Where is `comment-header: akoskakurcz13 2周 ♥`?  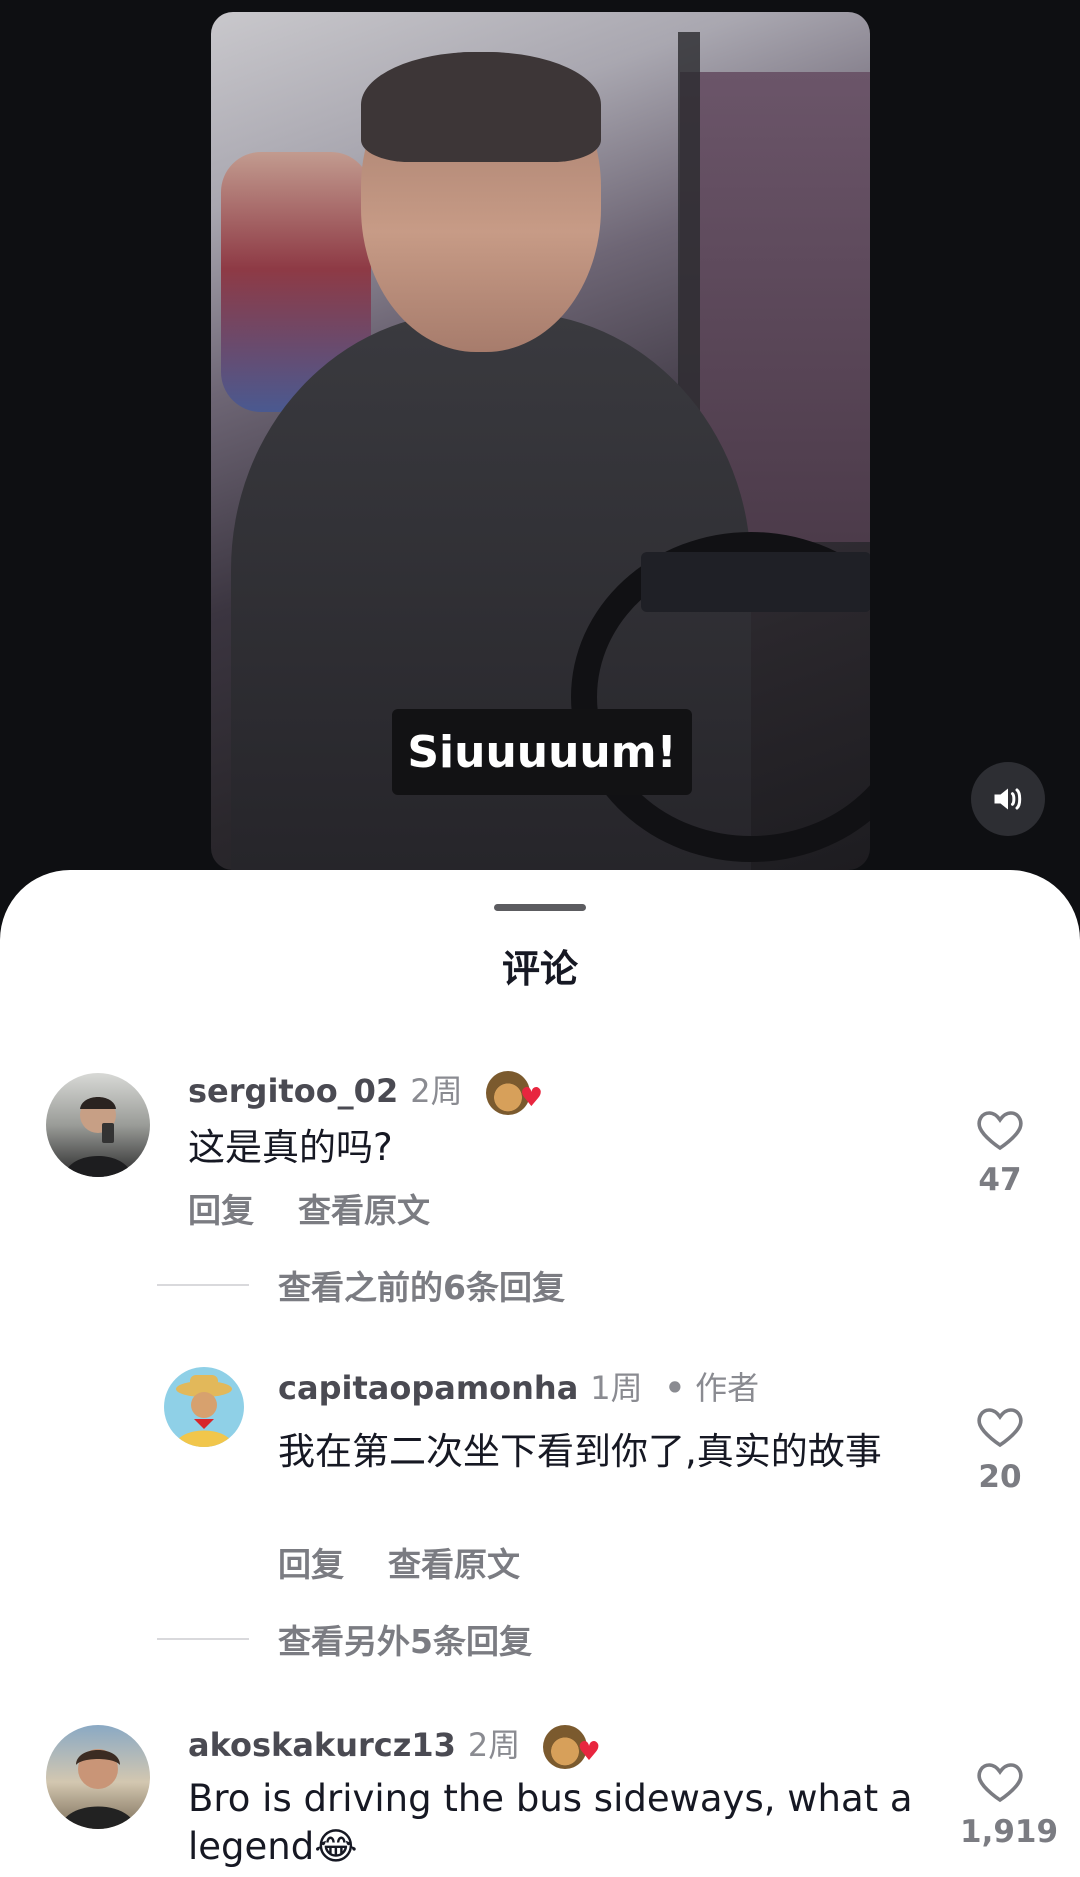 comment-header: akoskakurcz13 2周 ♥ is located at coordinates (397, 1744).